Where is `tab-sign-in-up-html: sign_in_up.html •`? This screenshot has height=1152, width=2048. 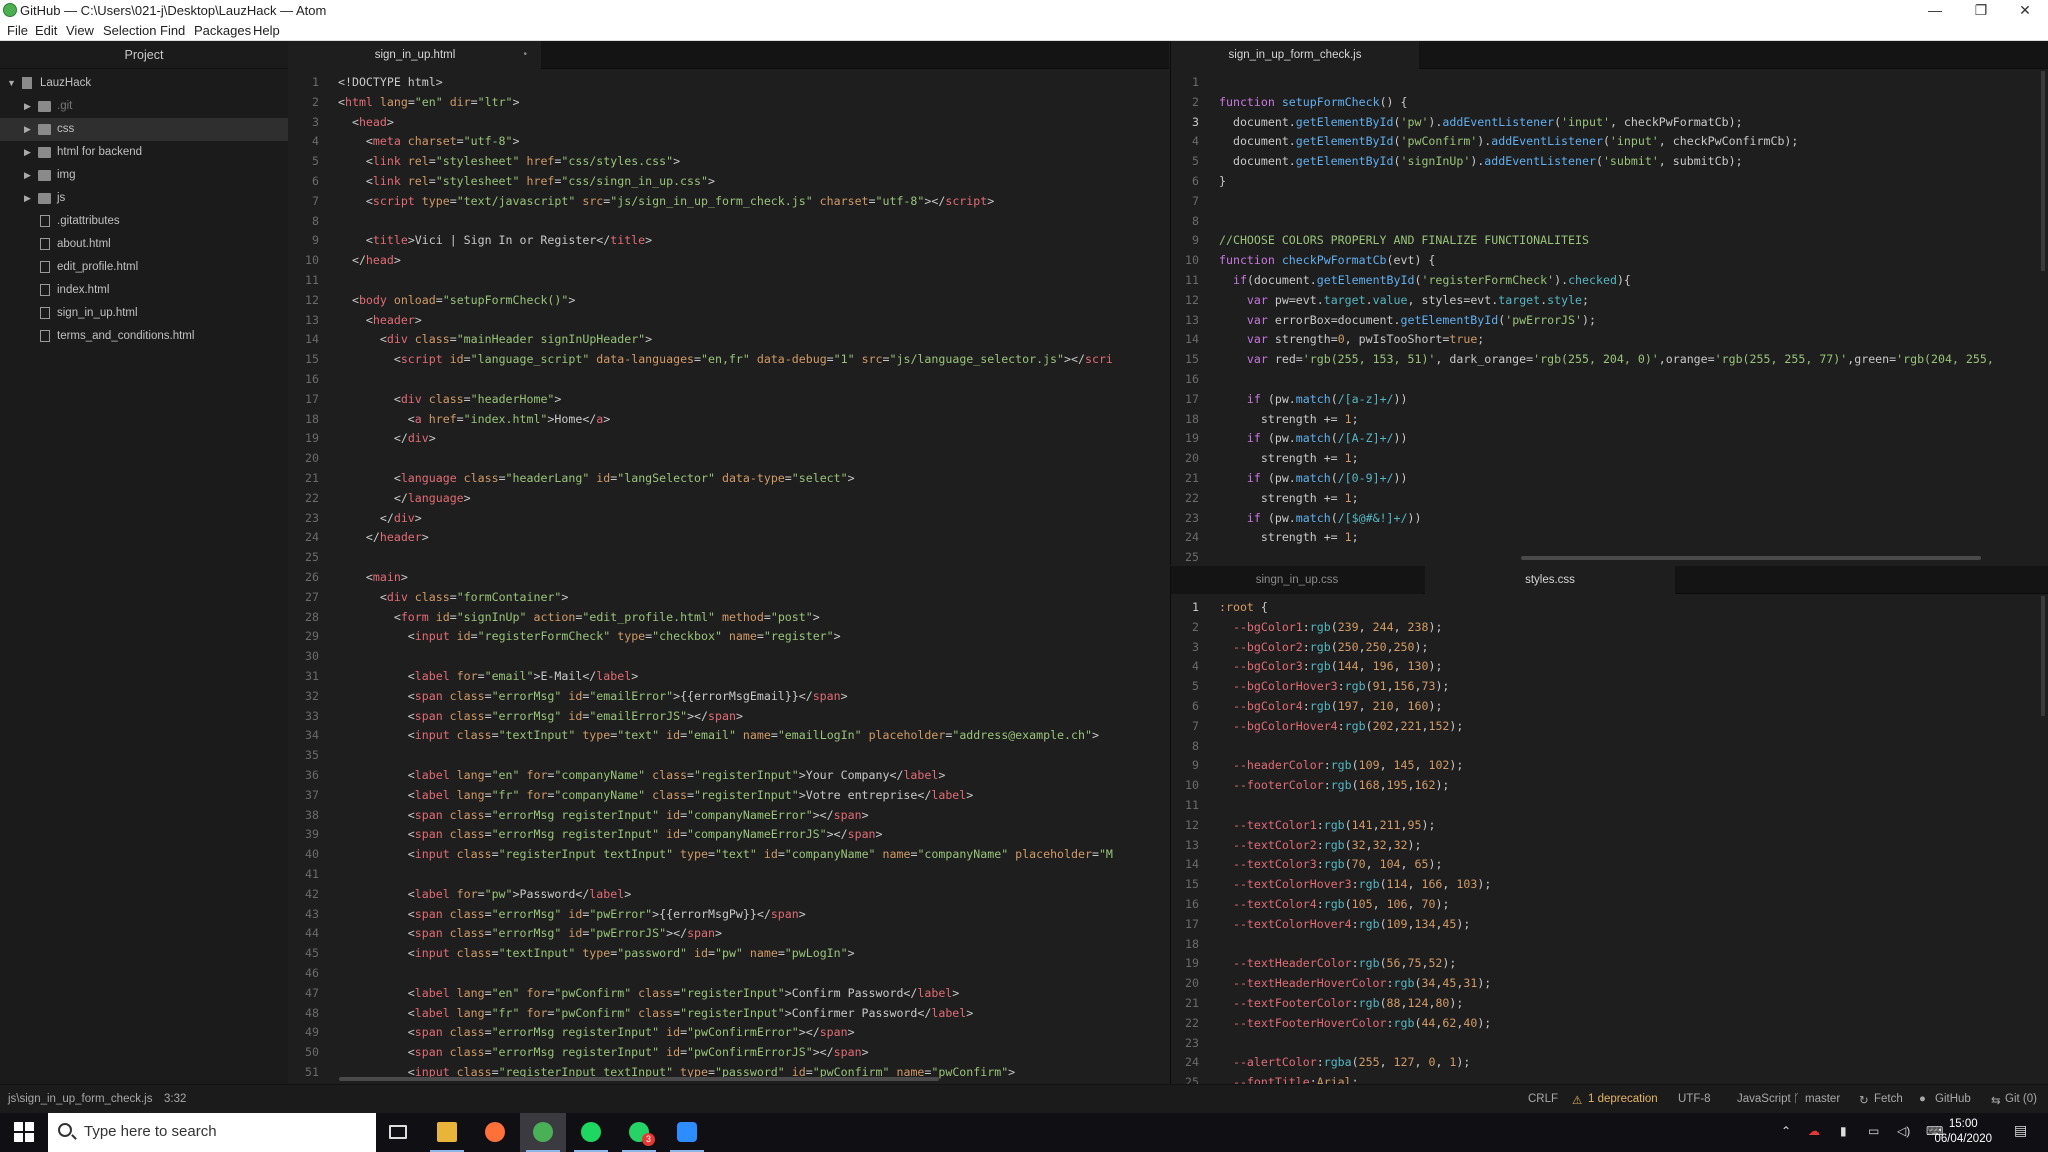 tab-sign-in-up-html: sign_in_up.html • is located at coordinates (415, 55).